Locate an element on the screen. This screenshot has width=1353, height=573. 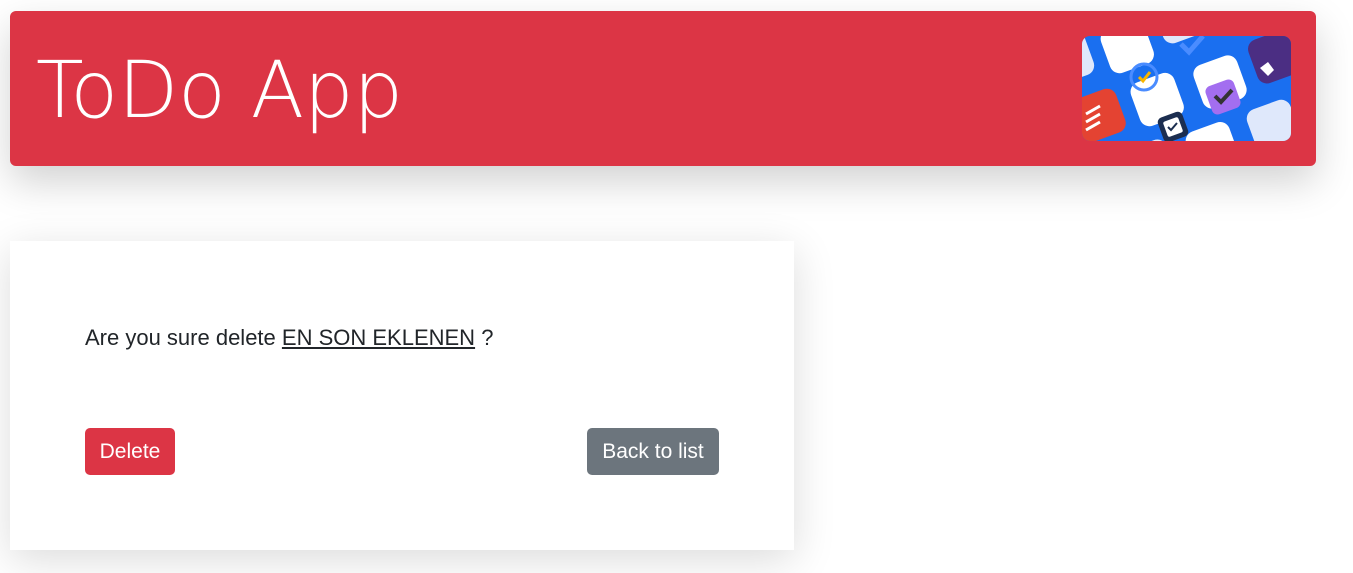
confirm-prefix: Are you sure delete is located at coordinates (183, 337).